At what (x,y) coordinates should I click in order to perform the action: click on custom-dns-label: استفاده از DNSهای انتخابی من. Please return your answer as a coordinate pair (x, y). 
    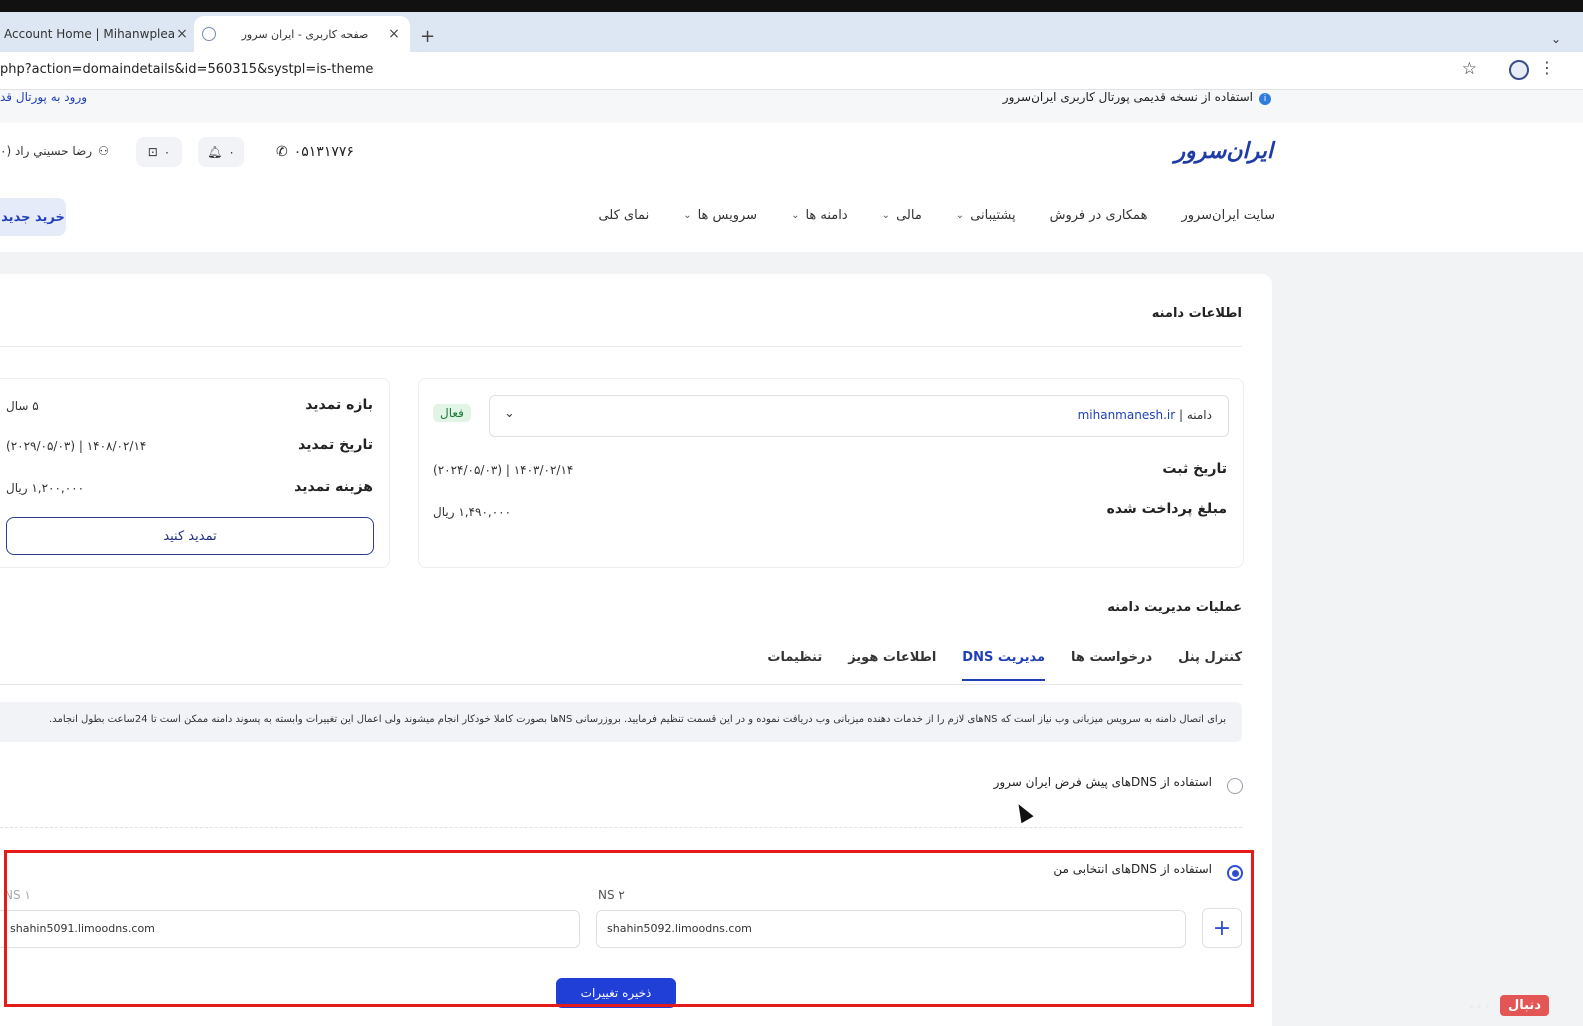
    Looking at the image, I should click on (1132, 869).